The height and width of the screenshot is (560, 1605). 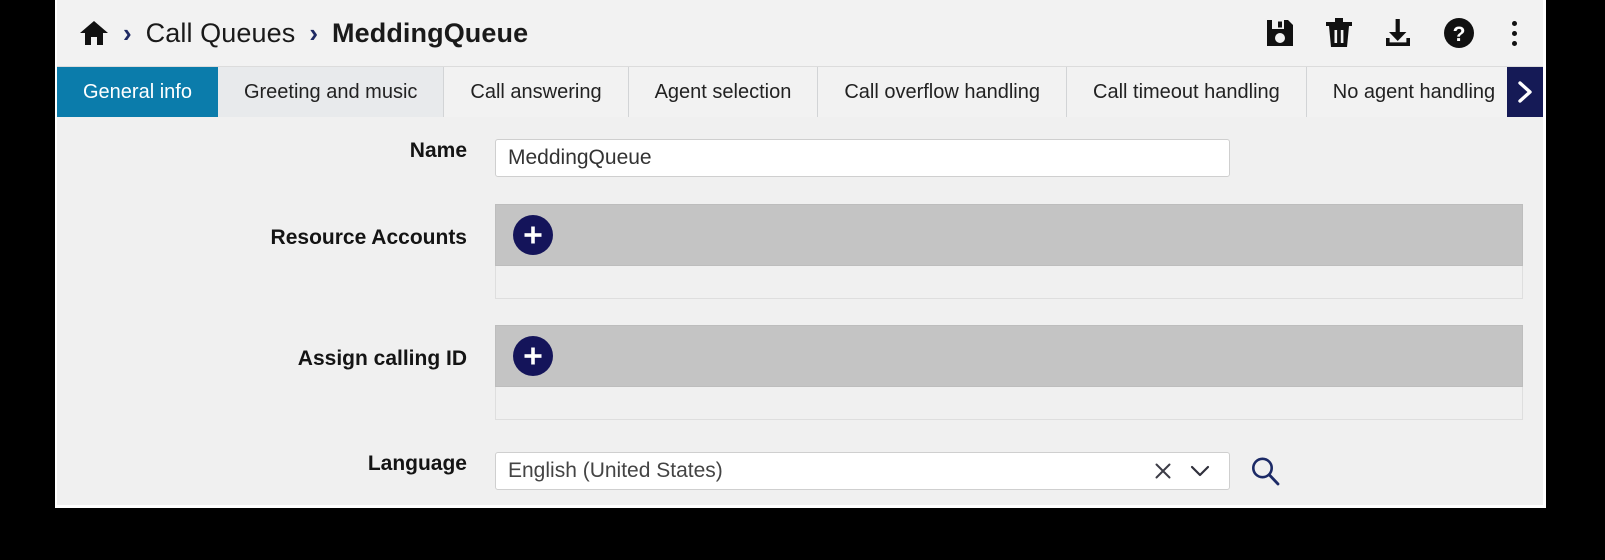 I want to click on add-resource-account-button, so click(x=533, y=235).